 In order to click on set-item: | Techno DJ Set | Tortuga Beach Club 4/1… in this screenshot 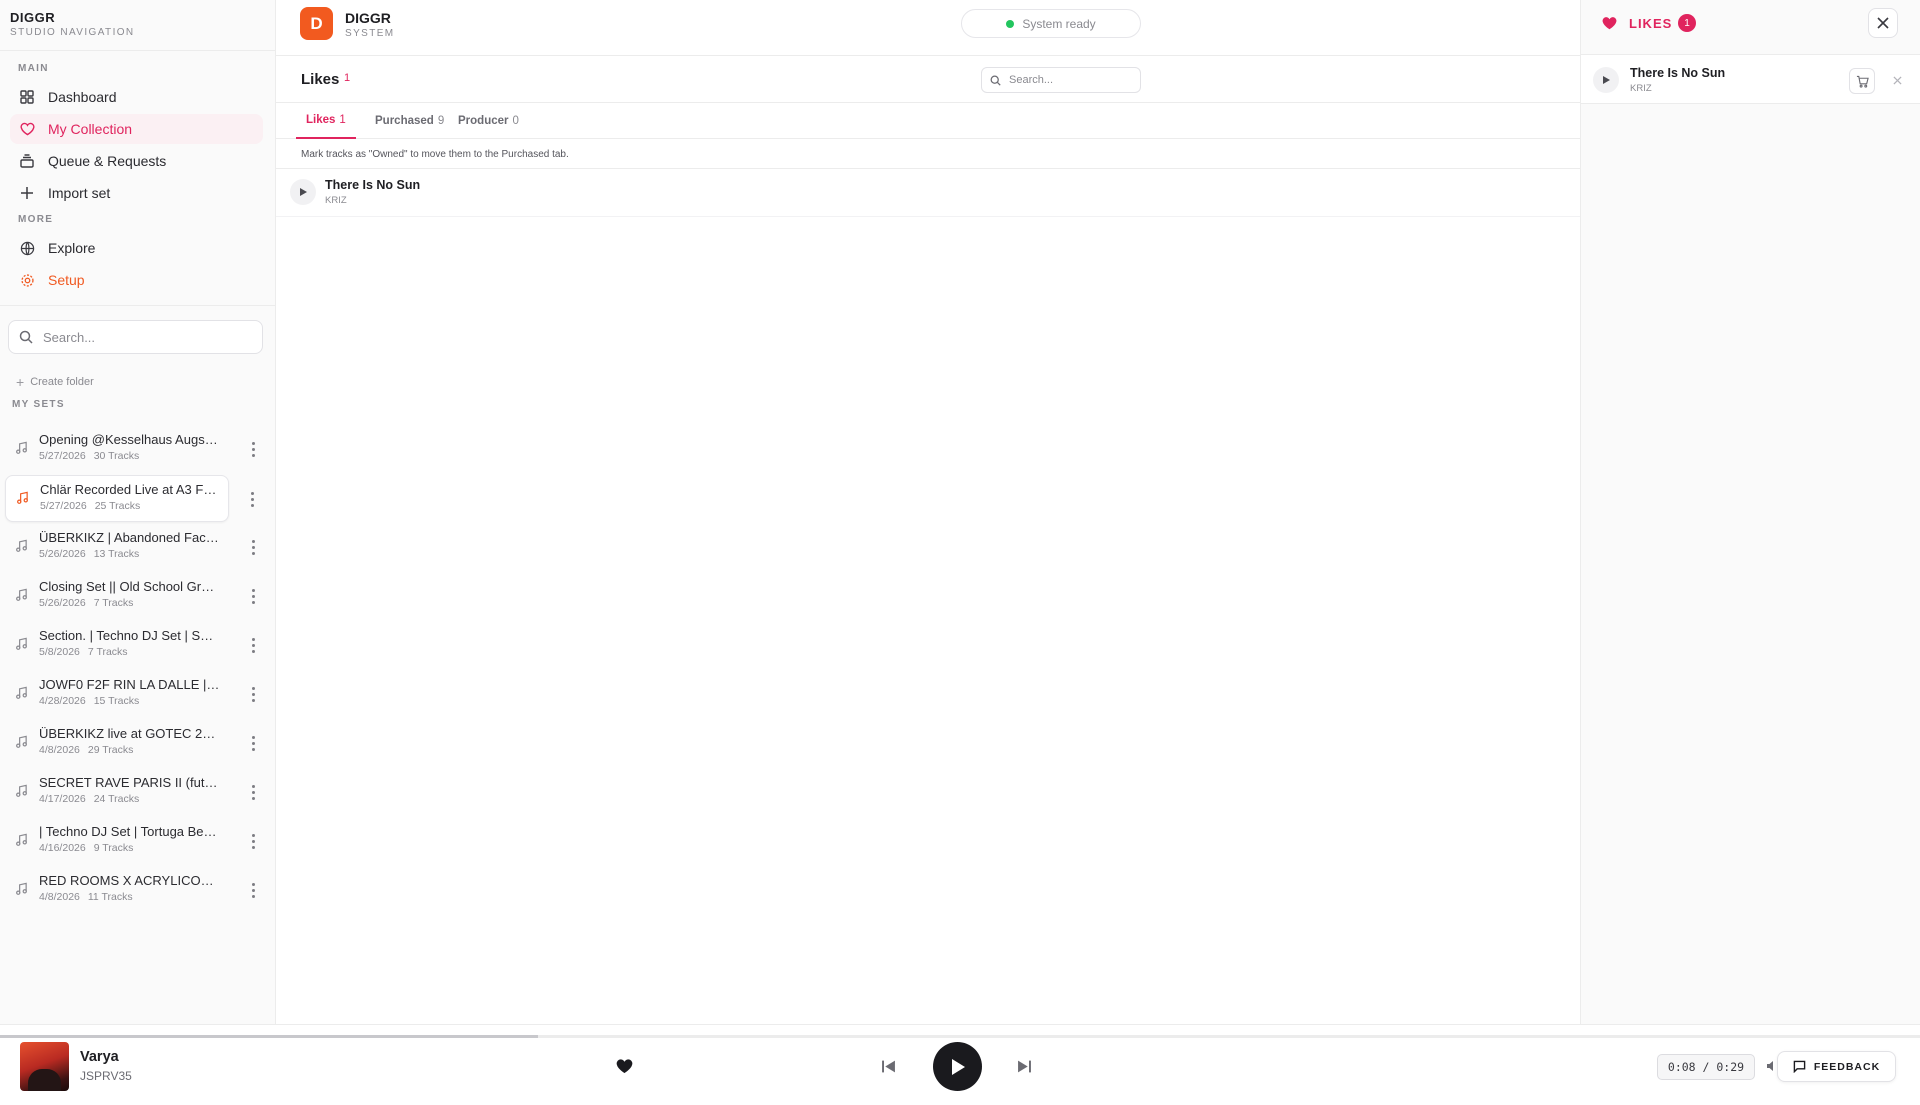, I will do `click(130, 841)`.